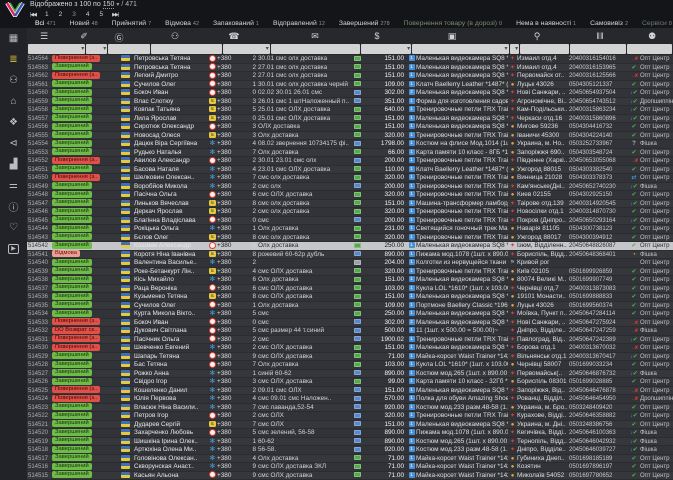 The width and height of the screenshot is (673, 480). I want to click on client-name: Шелковин Олексан.., so click(171, 178).